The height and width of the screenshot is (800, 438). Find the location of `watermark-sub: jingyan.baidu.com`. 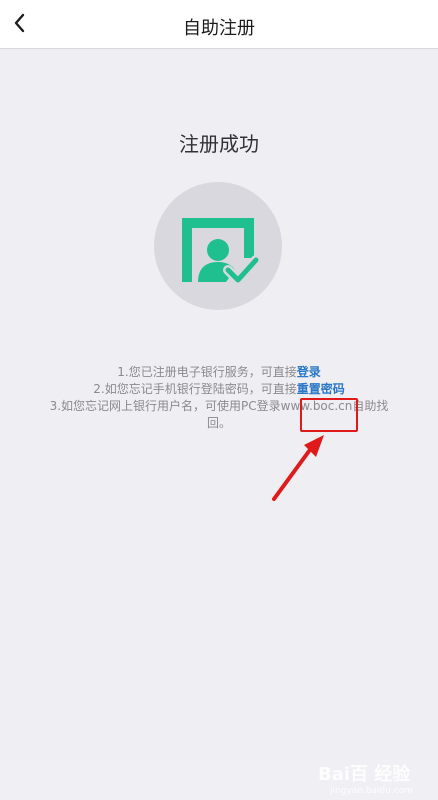

watermark-sub: jingyan.baidu.com is located at coordinates (372, 791).